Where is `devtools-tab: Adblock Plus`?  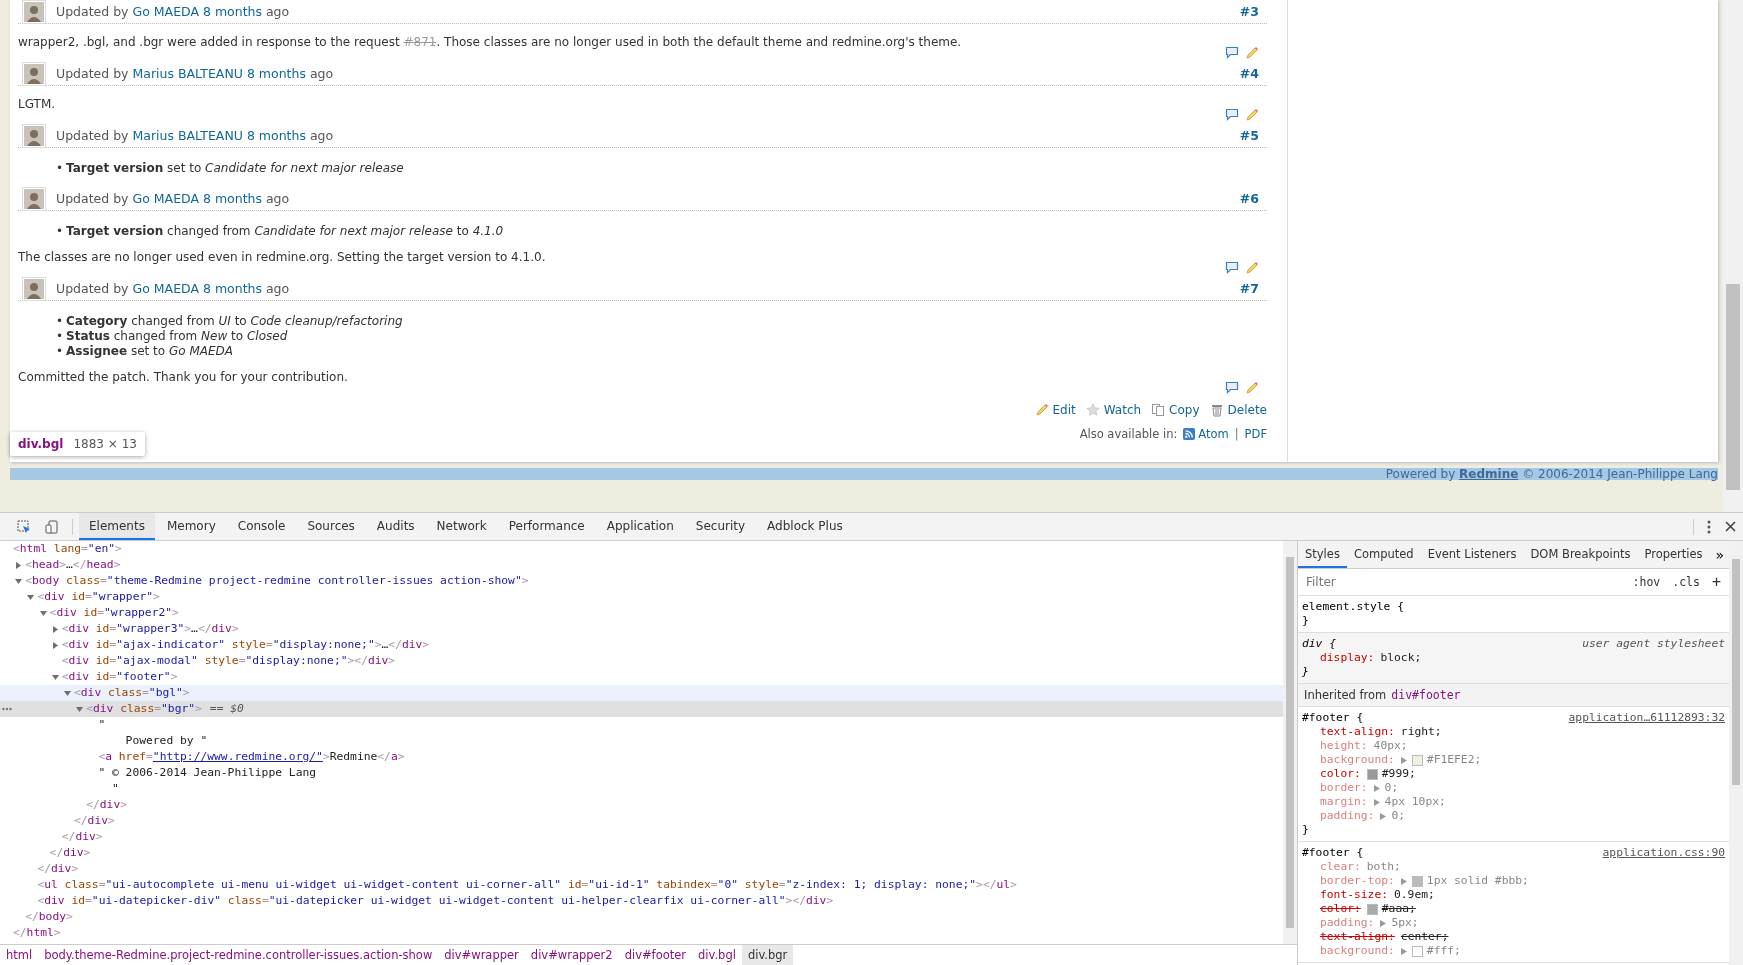 devtools-tab: Adblock Plus is located at coordinates (805, 526).